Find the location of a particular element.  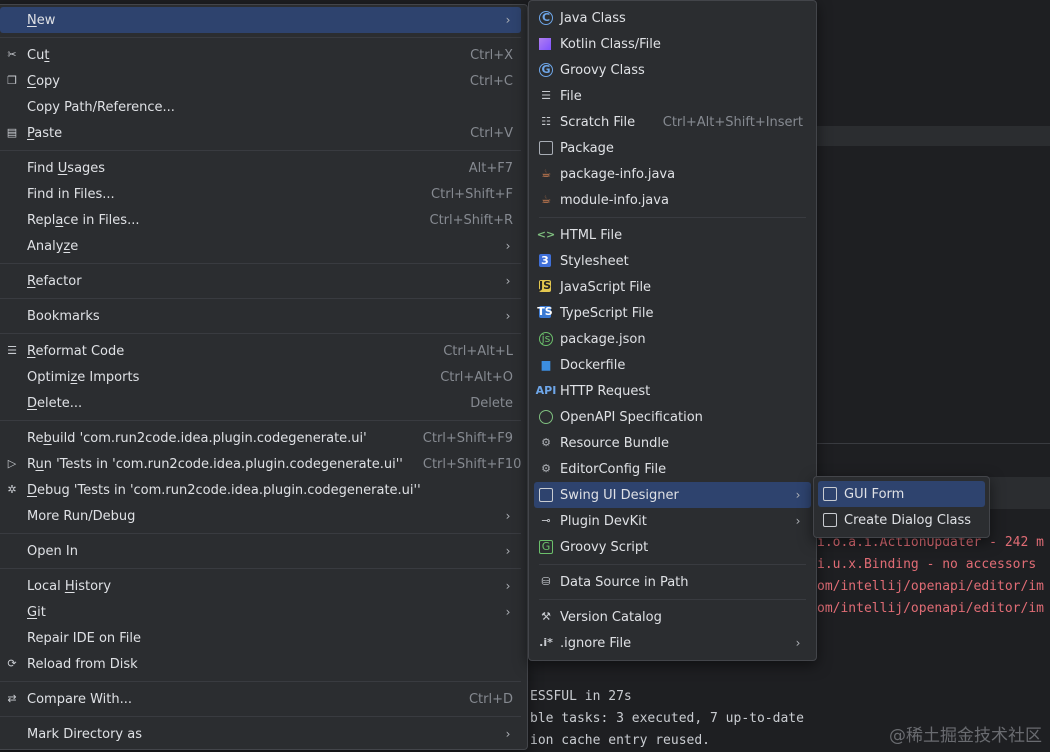

menu-item-find-in-files: Find in Files... Ctrl+Shift+F is located at coordinates (260, 194).